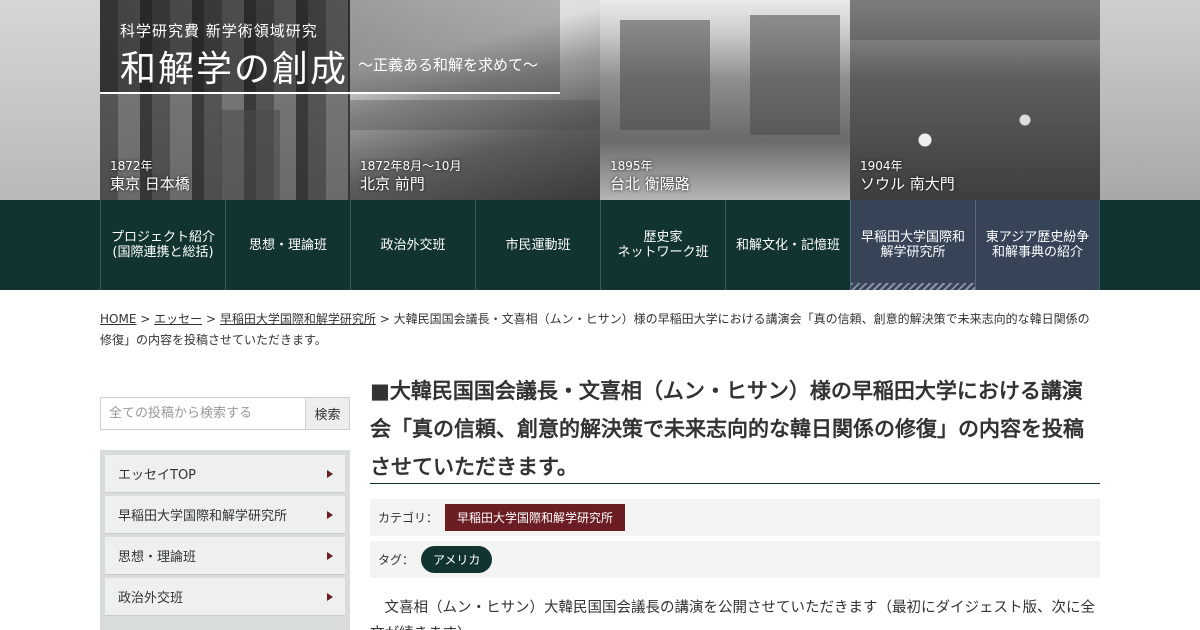  Describe the element at coordinates (408, 518) in the screenshot. I see `category-label: カテゴリ：` at that location.